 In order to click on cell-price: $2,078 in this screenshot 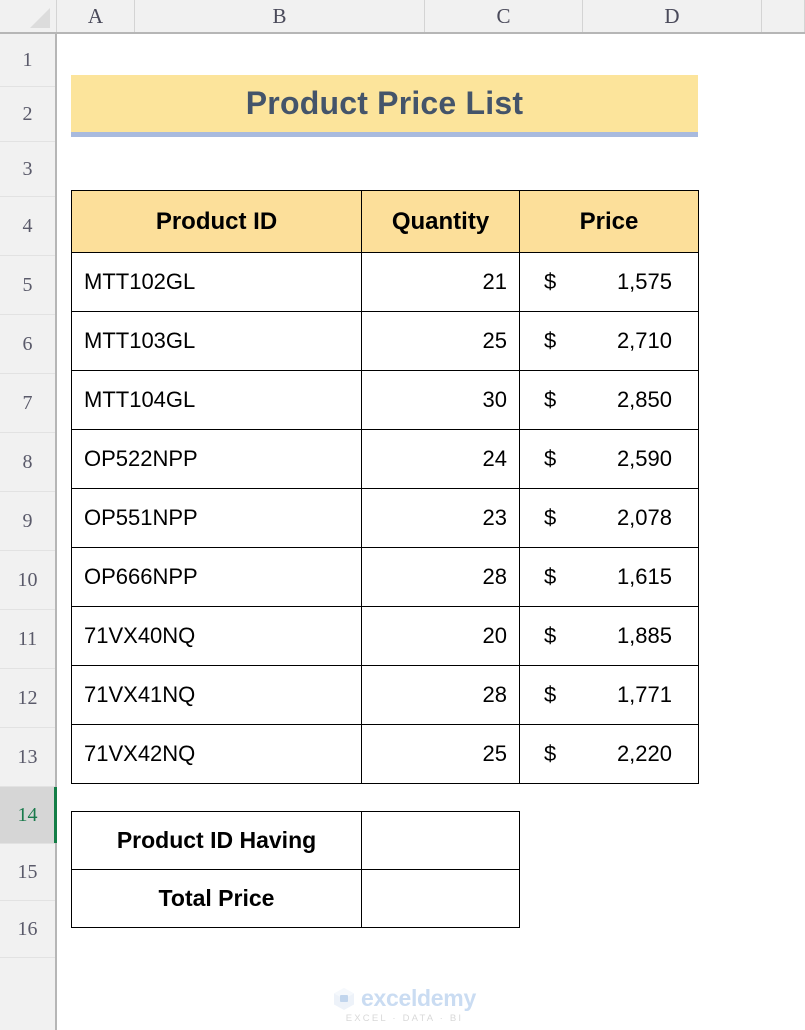, I will do `click(609, 518)`.